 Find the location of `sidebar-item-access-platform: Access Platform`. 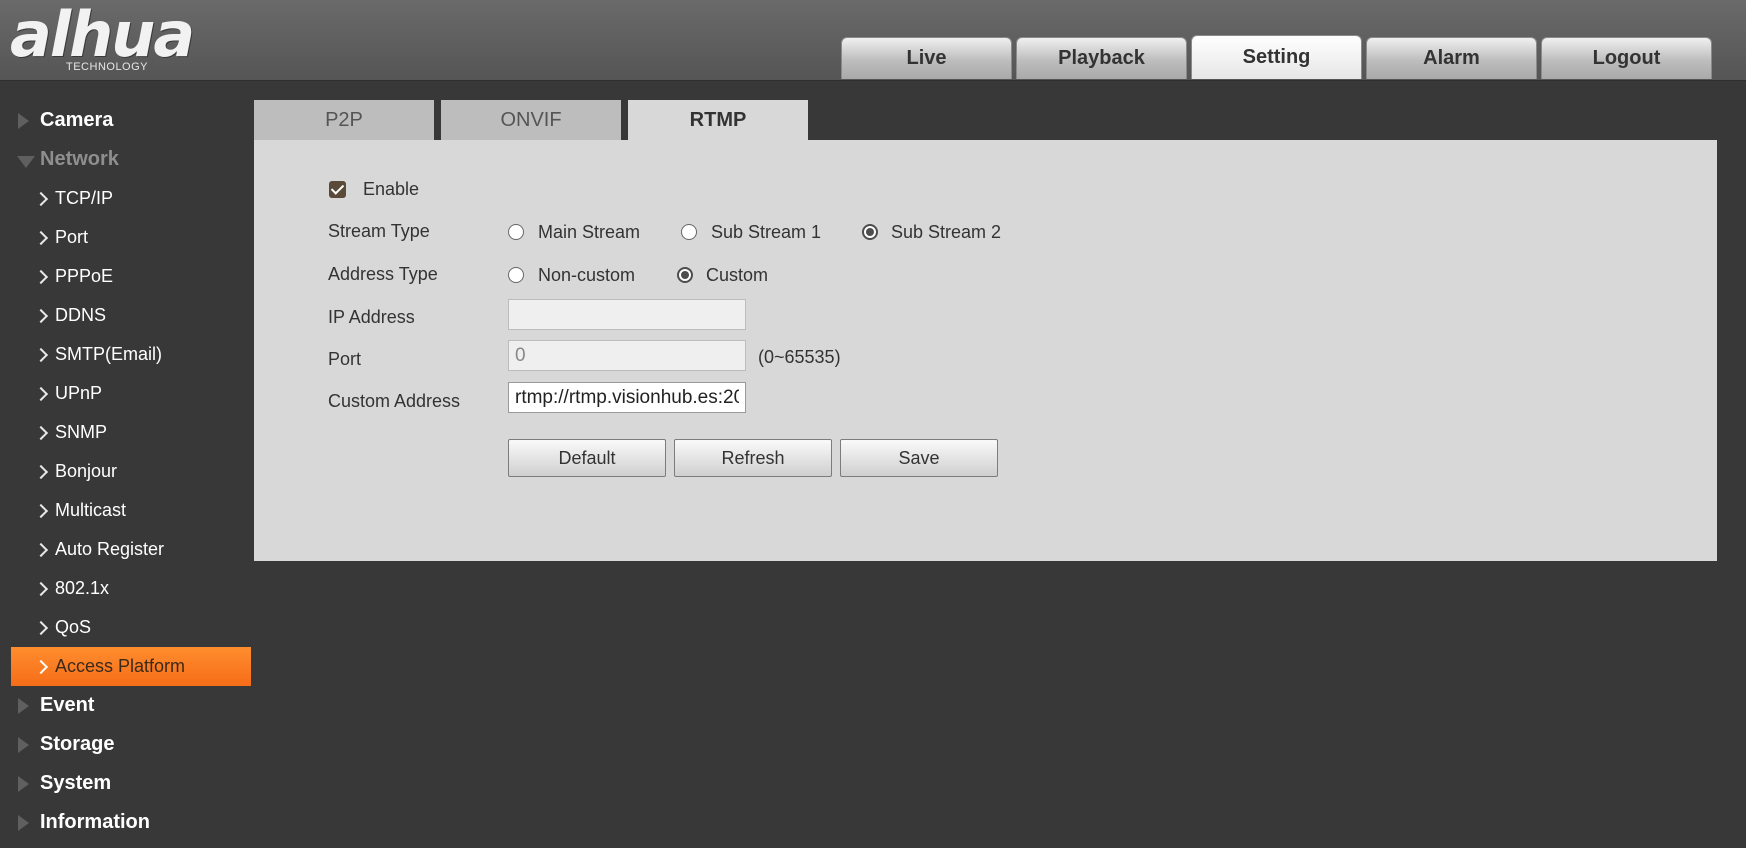

sidebar-item-access-platform: Access Platform is located at coordinates (131, 666).